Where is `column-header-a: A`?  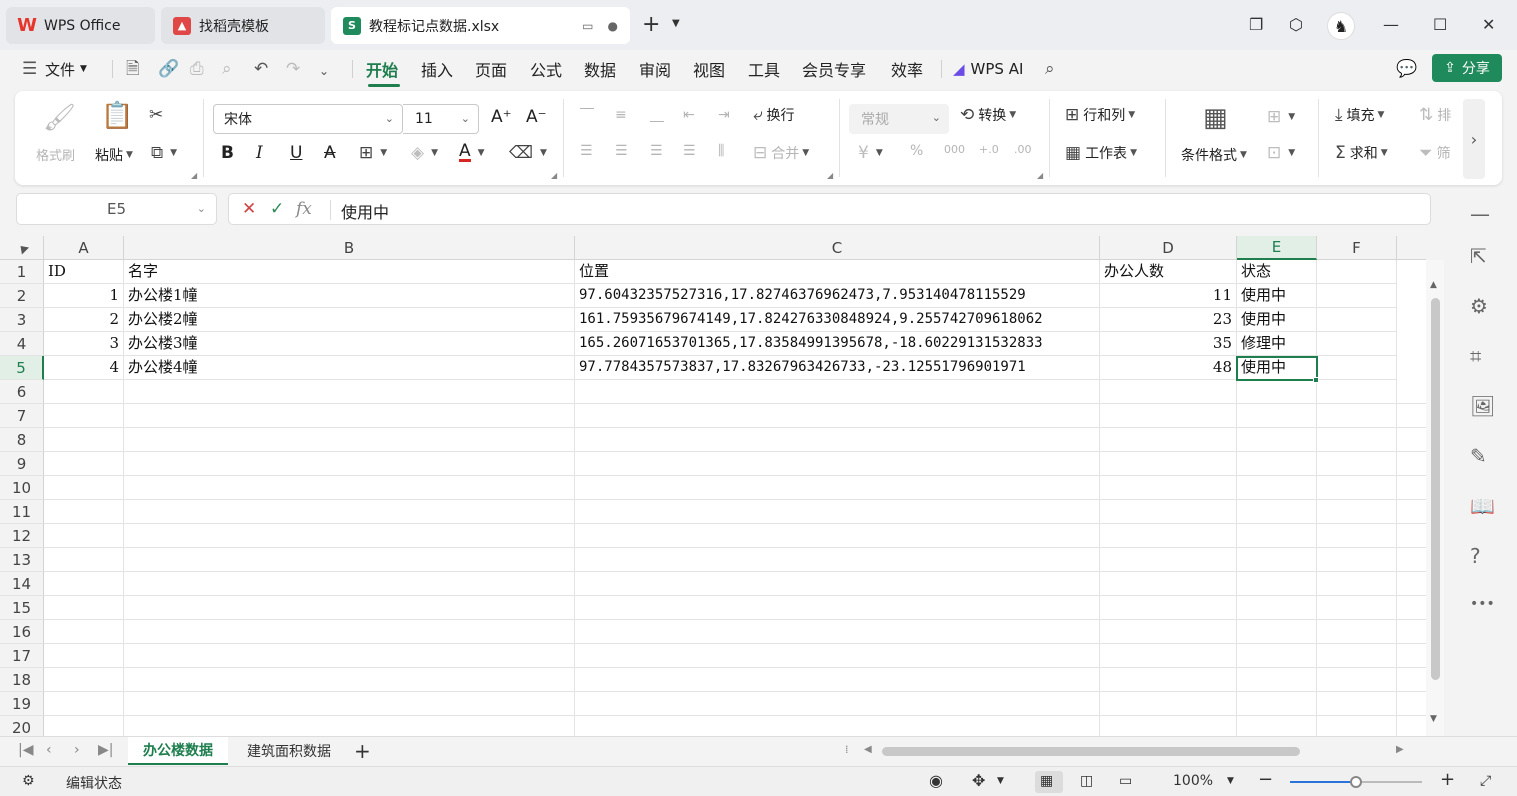
column-header-a: A is located at coordinates (84, 248).